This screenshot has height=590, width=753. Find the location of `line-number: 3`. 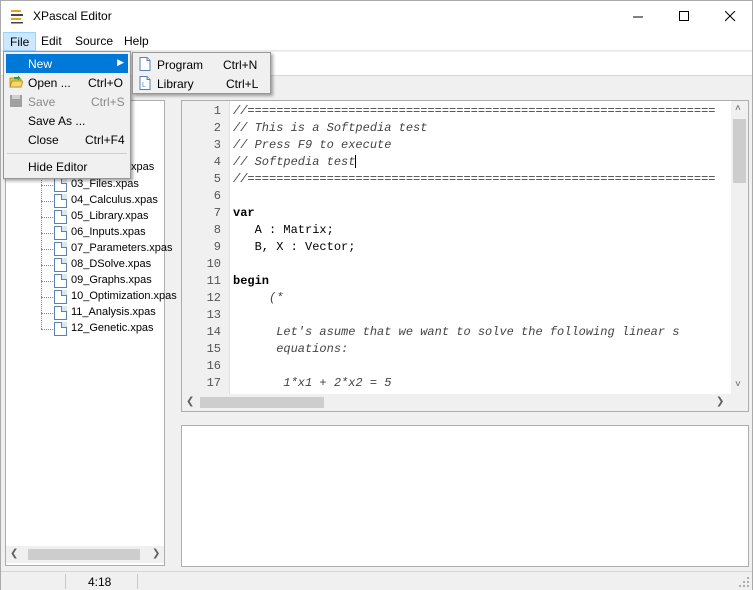

line-number: 3 is located at coordinates (217, 145).